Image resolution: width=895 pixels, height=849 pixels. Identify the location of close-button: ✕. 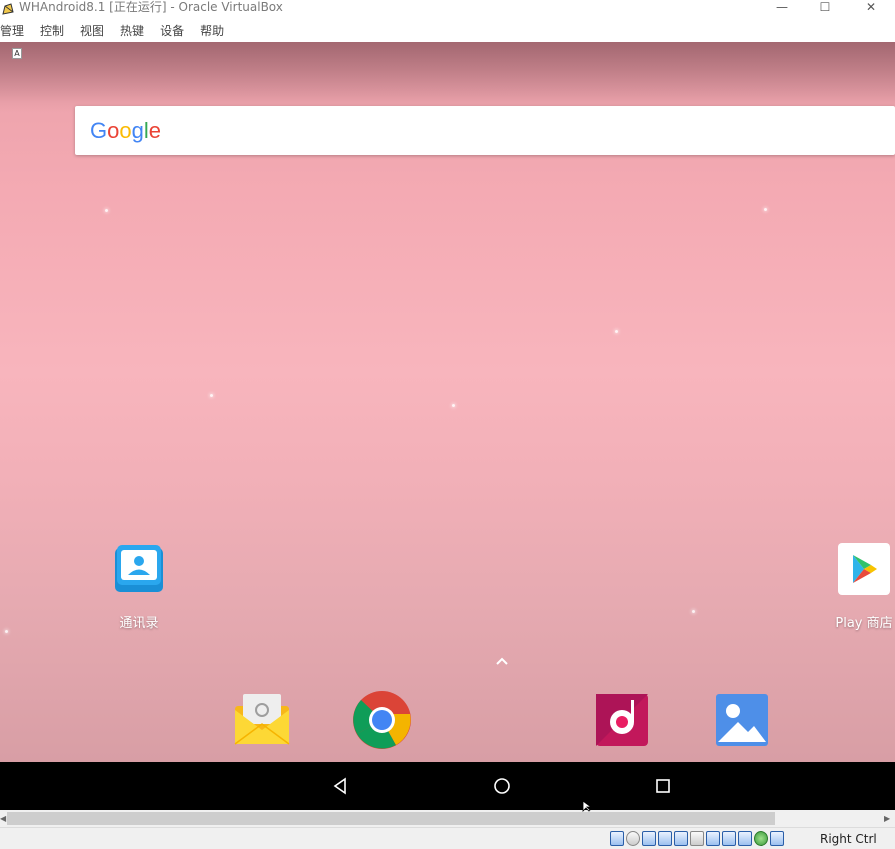
(871, 7).